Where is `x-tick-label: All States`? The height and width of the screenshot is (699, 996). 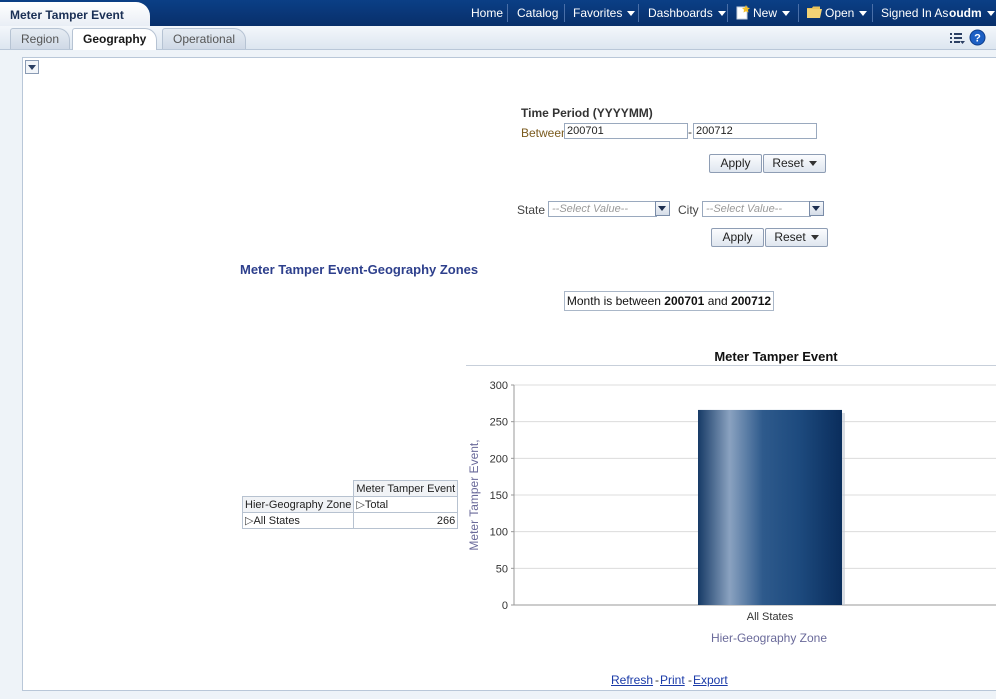
x-tick-label: All States is located at coordinates (770, 617).